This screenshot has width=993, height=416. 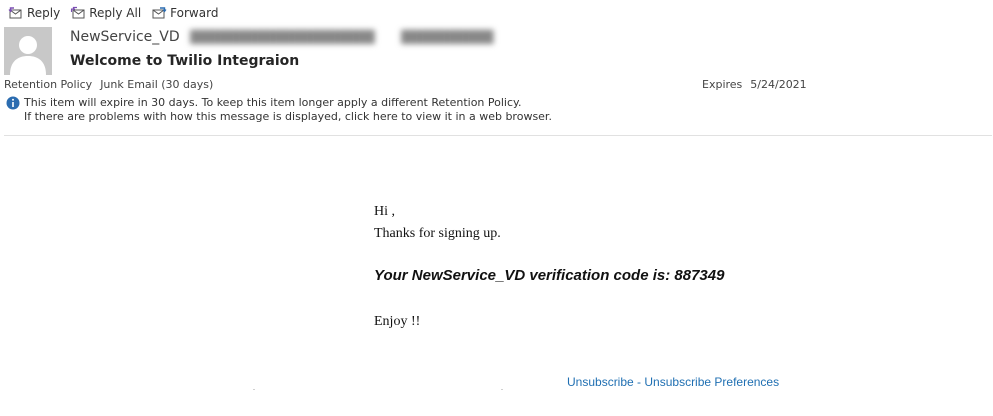 What do you see at coordinates (384, 211) in the screenshot?
I see `greeting-text: Hi ,` at bounding box center [384, 211].